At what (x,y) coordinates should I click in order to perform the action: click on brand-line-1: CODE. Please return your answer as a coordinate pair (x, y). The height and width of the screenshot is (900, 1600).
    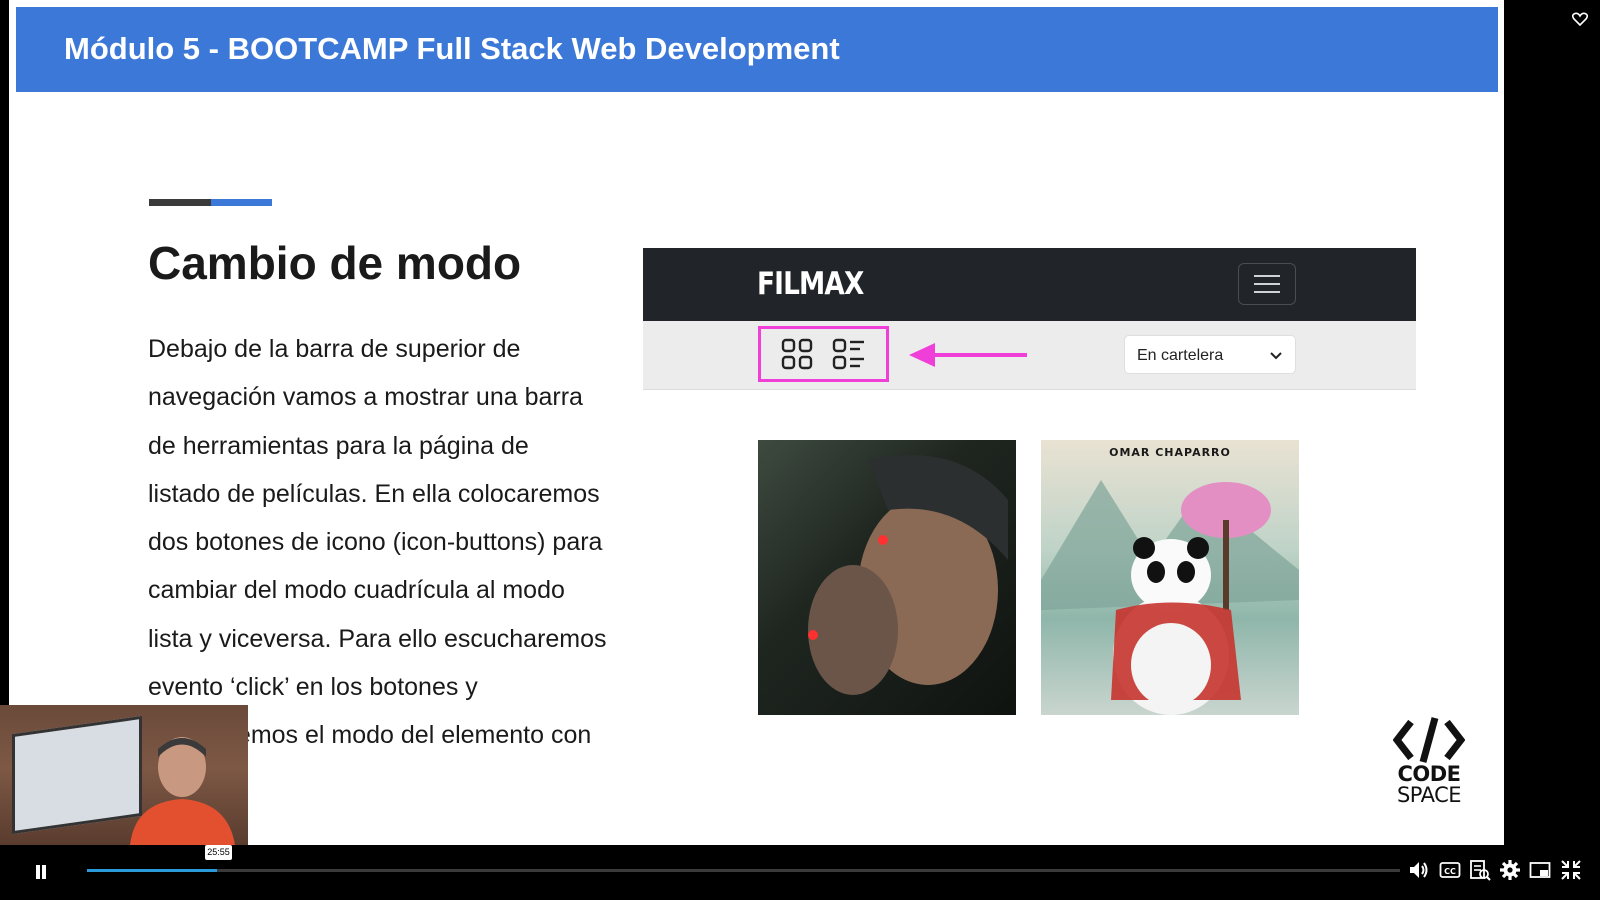
    Looking at the image, I should click on (1429, 774).